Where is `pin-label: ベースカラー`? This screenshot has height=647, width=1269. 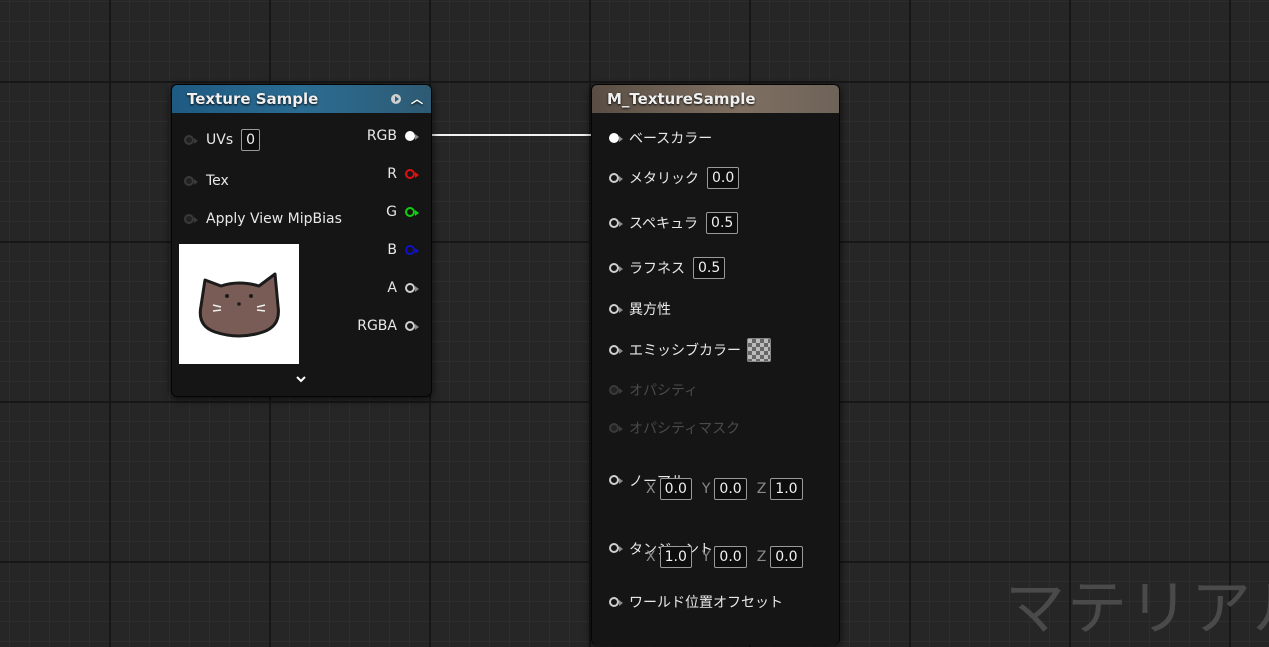 pin-label: ベースカラー is located at coordinates (671, 139).